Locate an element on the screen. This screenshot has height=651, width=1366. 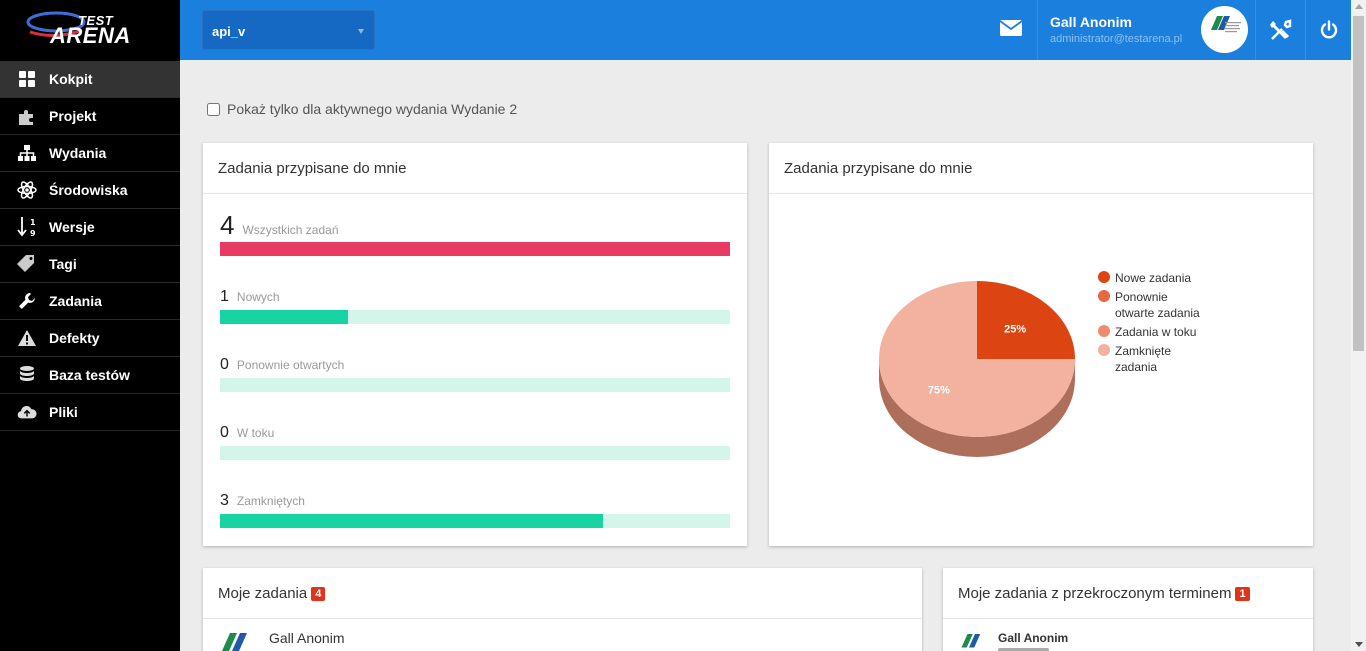
sidebar-item-label: Baza testów is located at coordinates (89, 375).